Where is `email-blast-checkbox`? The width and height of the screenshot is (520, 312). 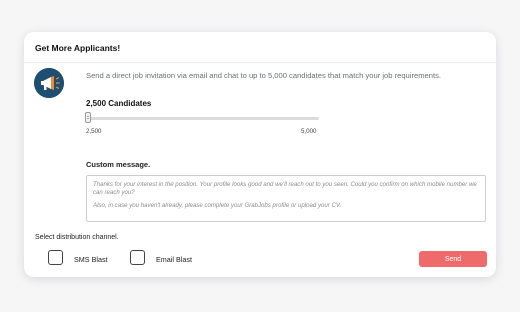
email-blast-checkbox is located at coordinates (137, 257).